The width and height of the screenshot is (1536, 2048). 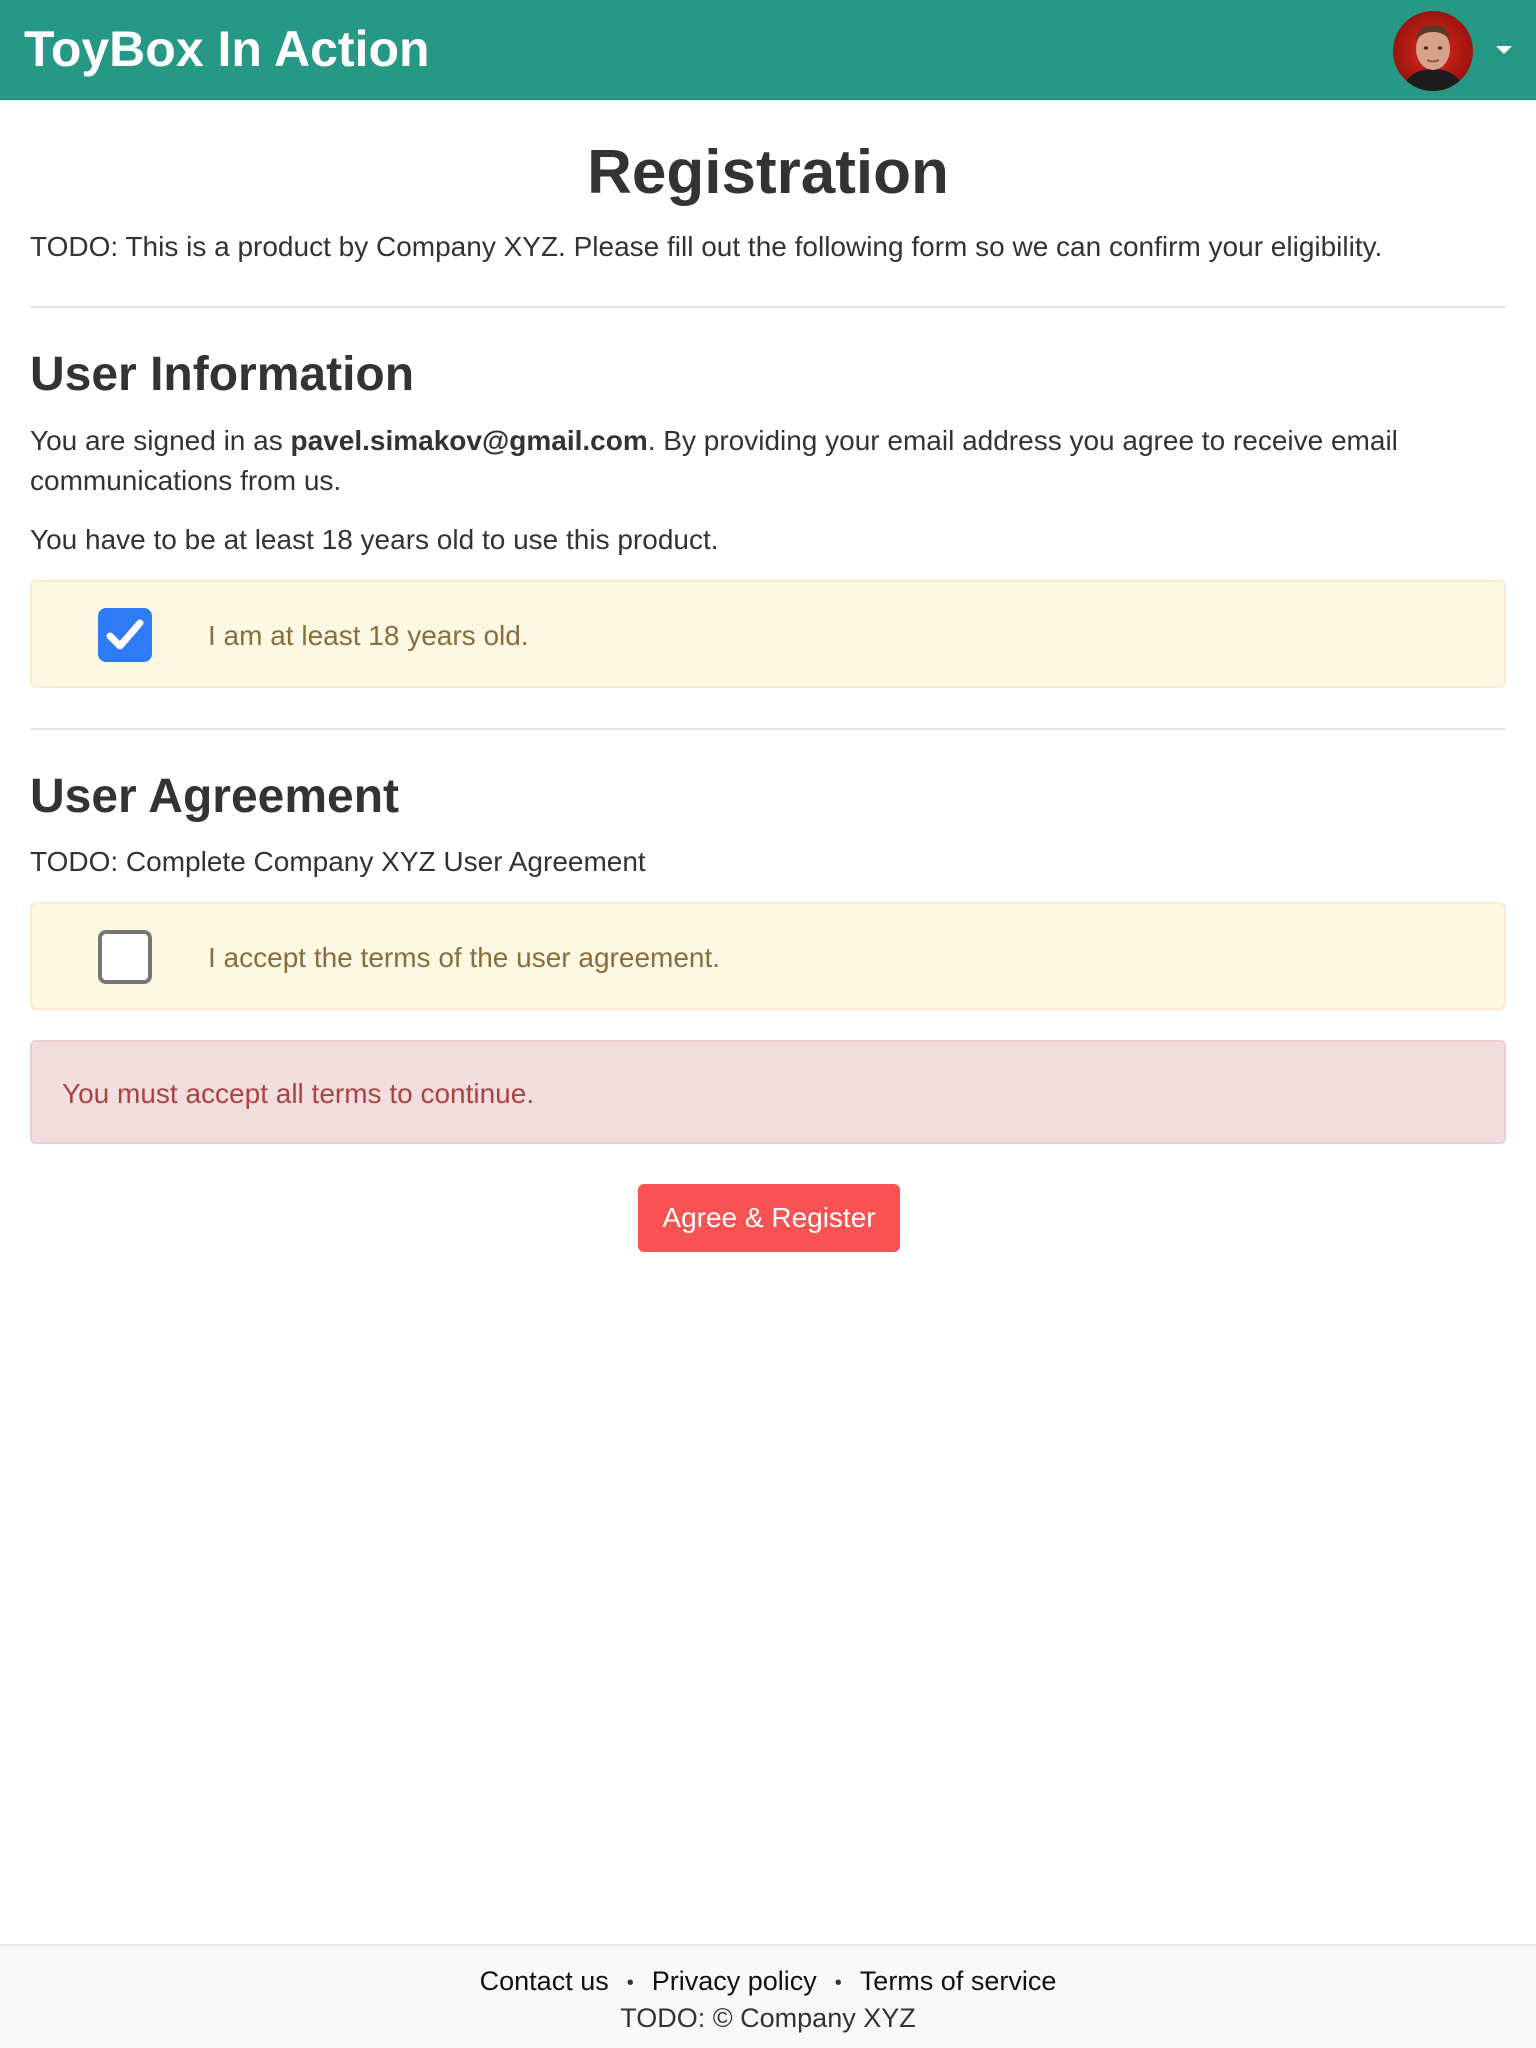 What do you see at coordinates (1504, 50) in the screenshot?
I see `chevron-down-icon` at bounding box center [1504, 50].